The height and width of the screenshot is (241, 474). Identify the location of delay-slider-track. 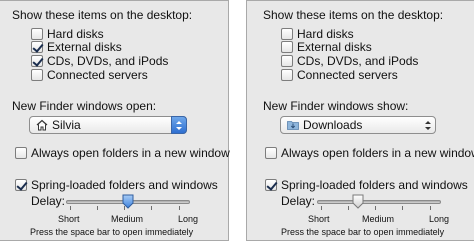
(379, 202).